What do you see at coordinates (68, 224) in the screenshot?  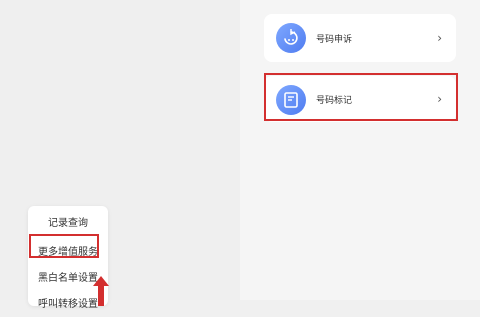 I see `menu-item-record-query: 记录查询` at bounding box center [68, 224].